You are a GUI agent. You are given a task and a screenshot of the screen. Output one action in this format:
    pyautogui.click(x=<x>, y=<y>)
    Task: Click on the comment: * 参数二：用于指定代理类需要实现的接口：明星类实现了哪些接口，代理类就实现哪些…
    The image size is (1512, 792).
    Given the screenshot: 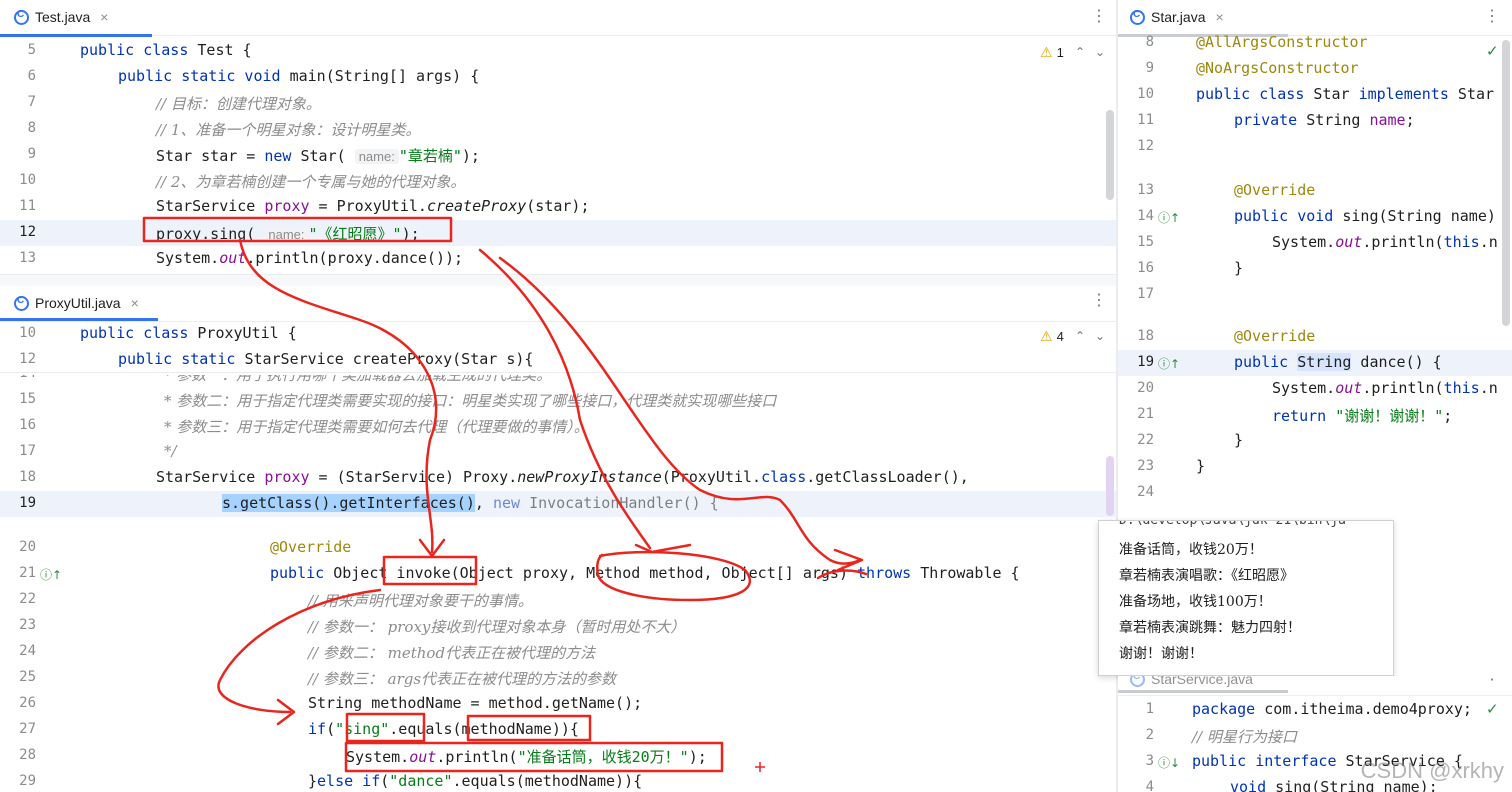 What is the action you would take?
    pyautogui.click(x=470, y=401)
    